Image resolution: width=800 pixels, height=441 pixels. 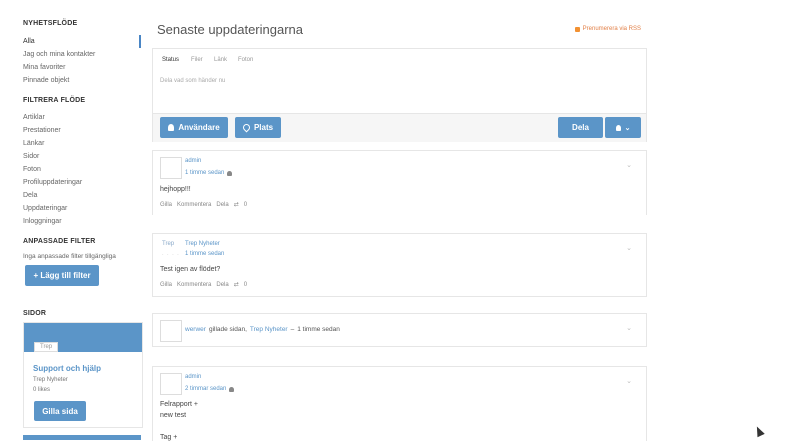 I want to click on rss-icon, so click(x=577, y=29).